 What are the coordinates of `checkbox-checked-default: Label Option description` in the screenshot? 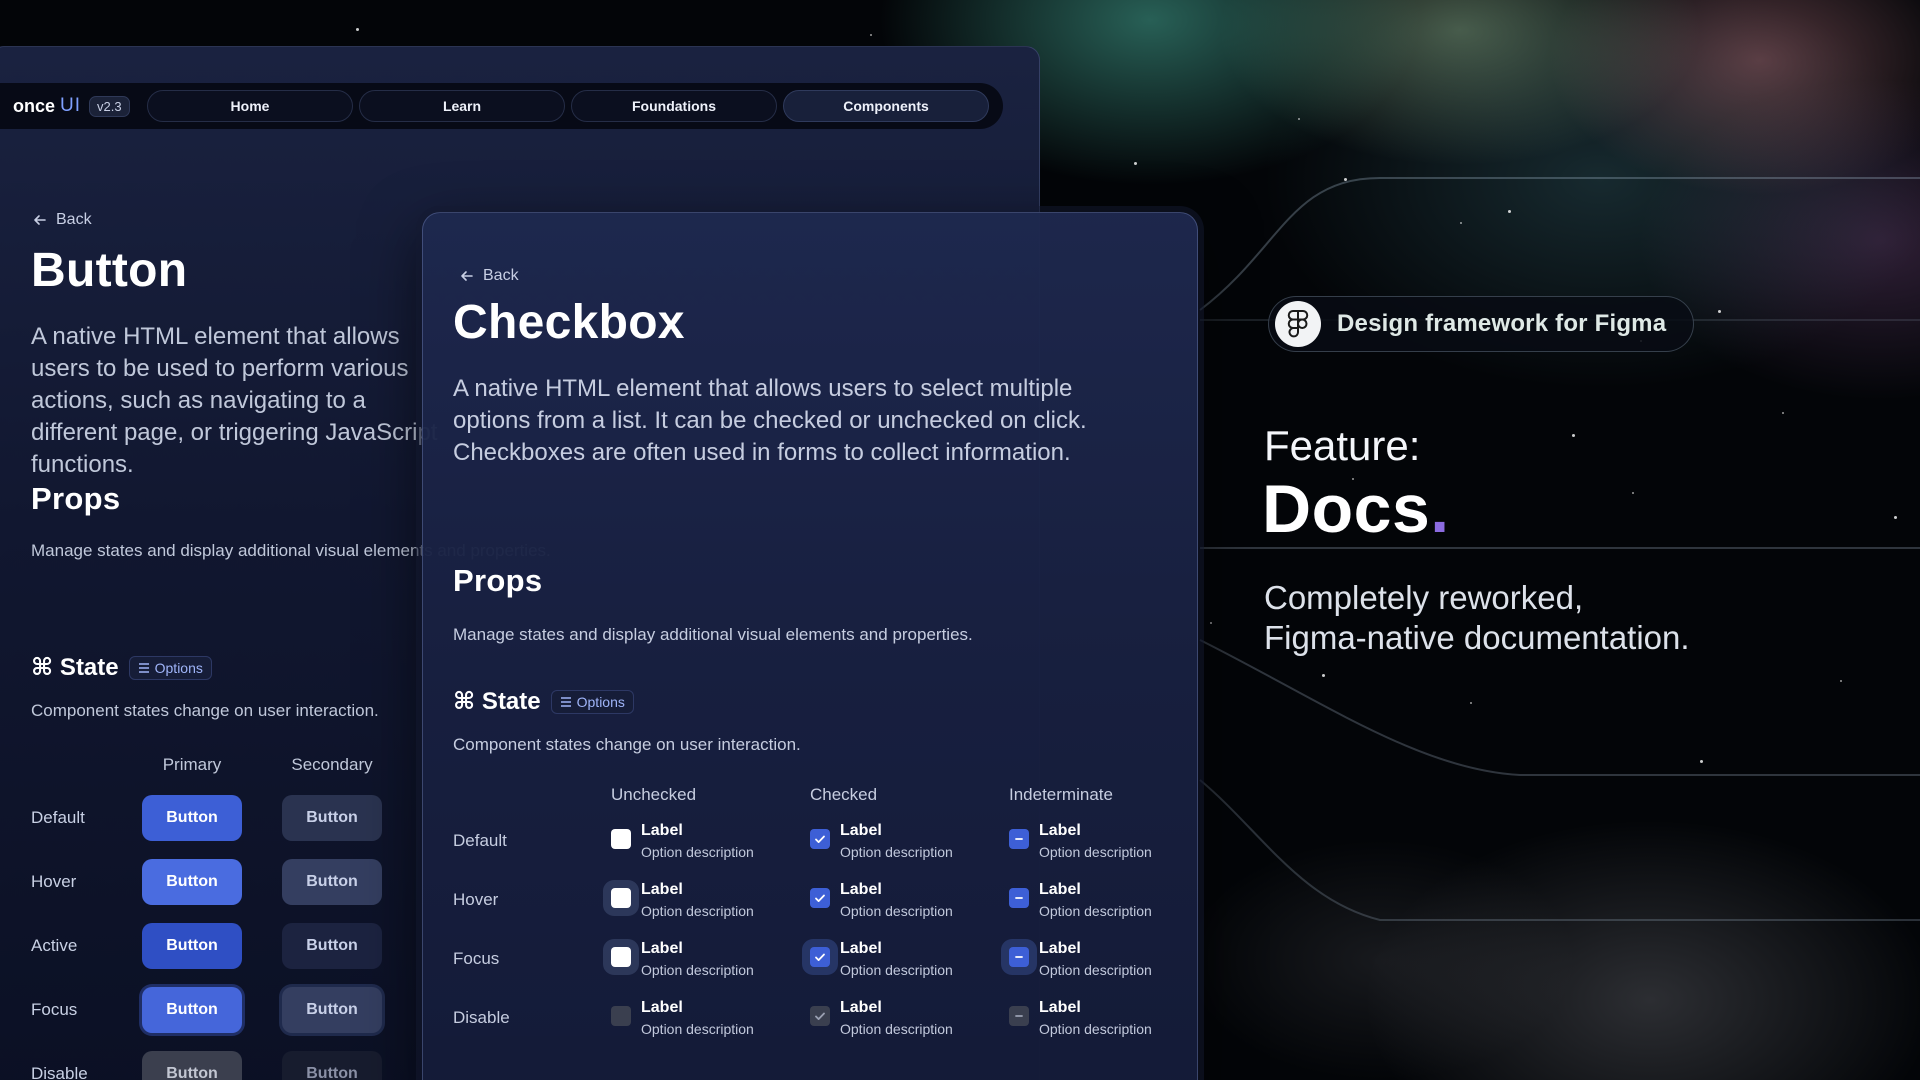 It's located at (881, 841).